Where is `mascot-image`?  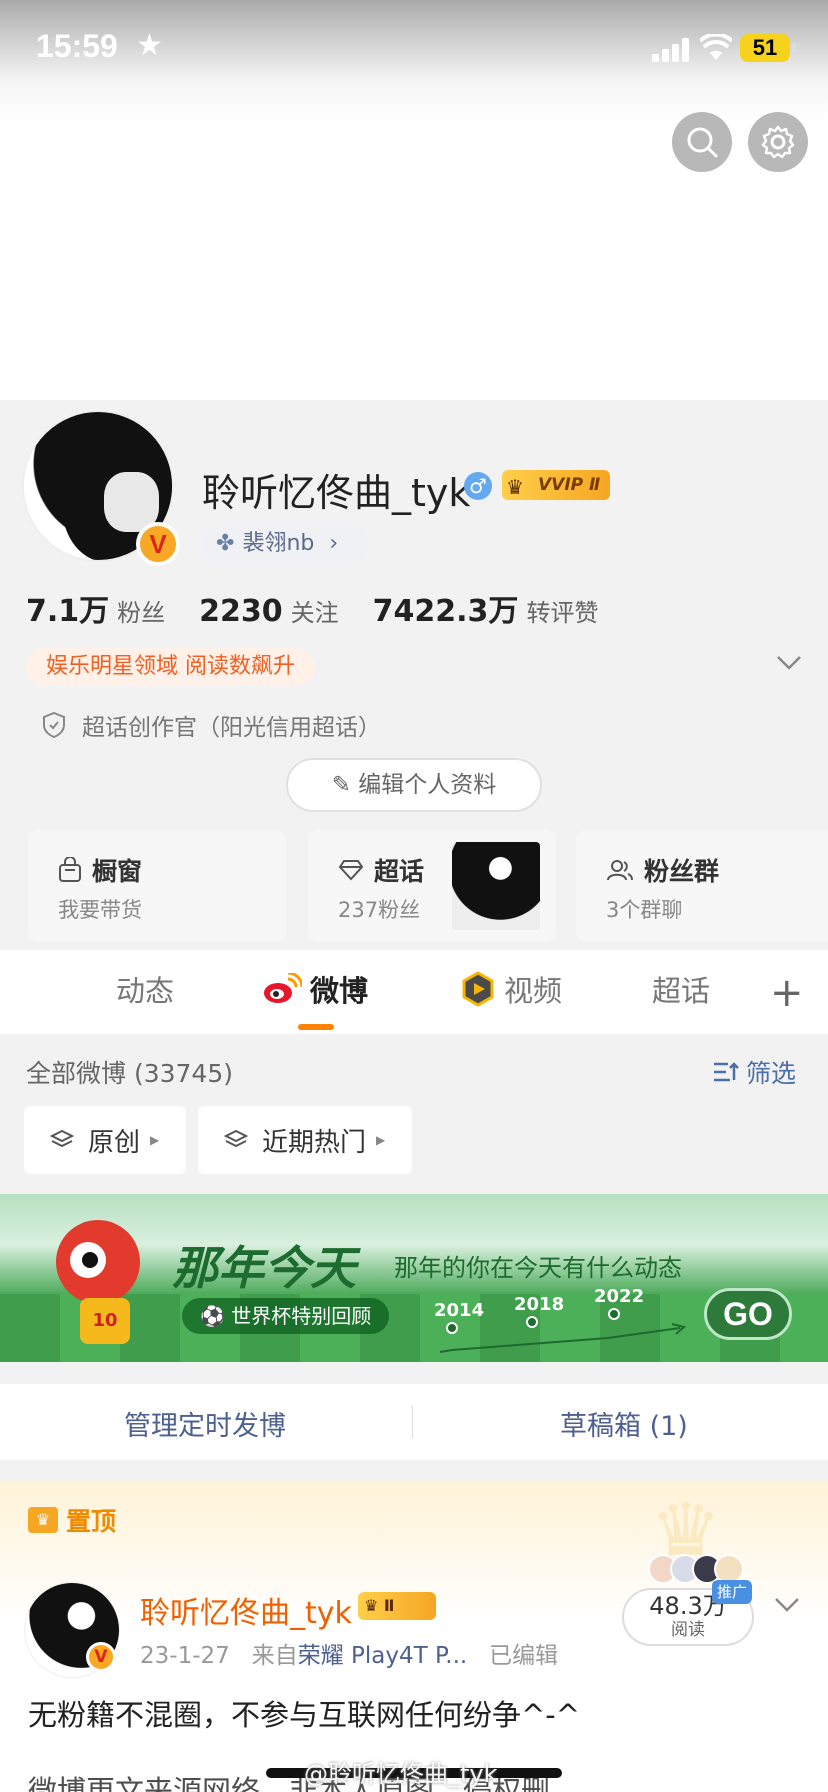
mascot-image is located at coordinates (98, 1262).